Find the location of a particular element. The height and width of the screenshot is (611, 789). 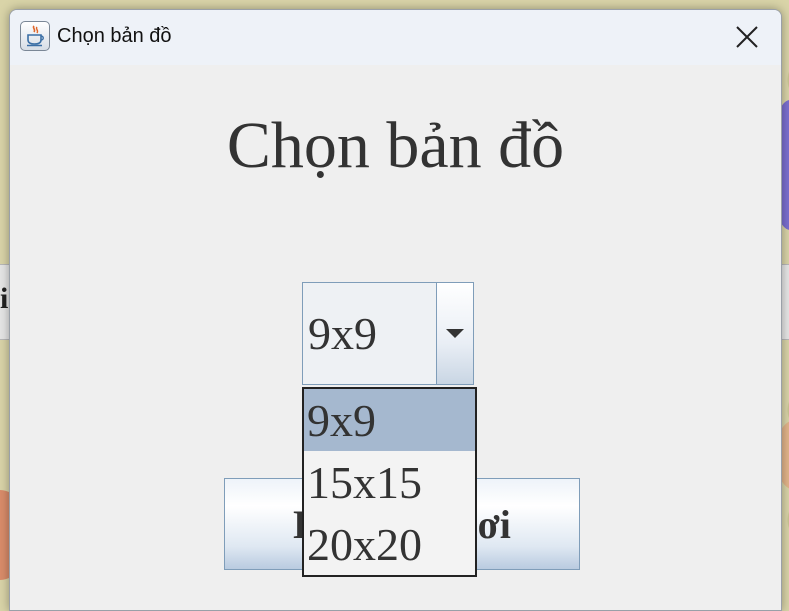

close-icon is located at coordinates (747, 37).